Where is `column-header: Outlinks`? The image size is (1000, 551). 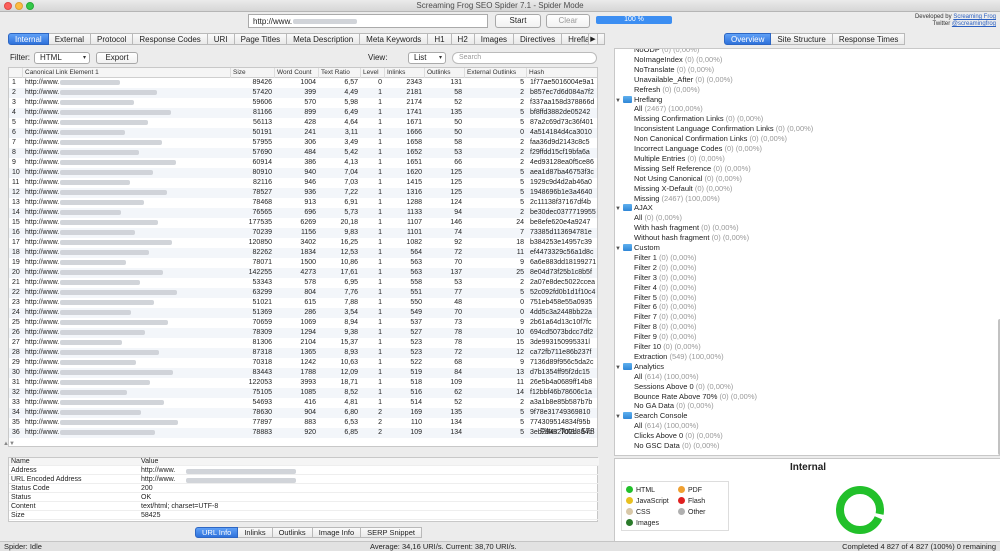 column-header: Outlinks is located at coordinates (445, 73).